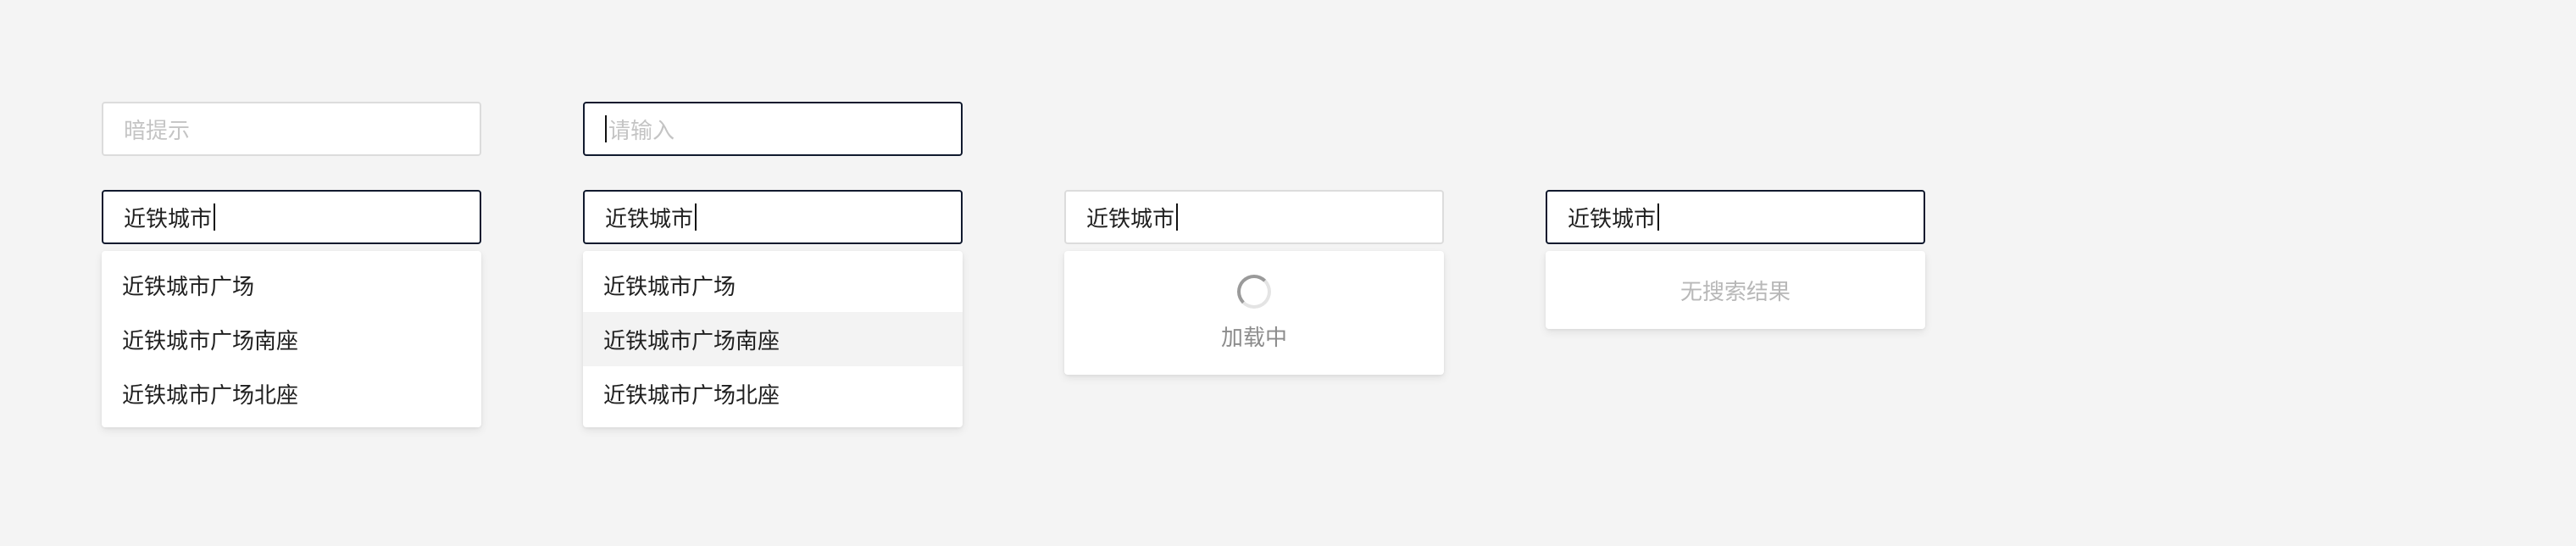 Image resolution: width=2576 pixels, height=546 pixels. What do you see at coordinates (1254, 291) in the screenshot?
I see `loading-spinner-icon` at bounding box center [1254, 291].